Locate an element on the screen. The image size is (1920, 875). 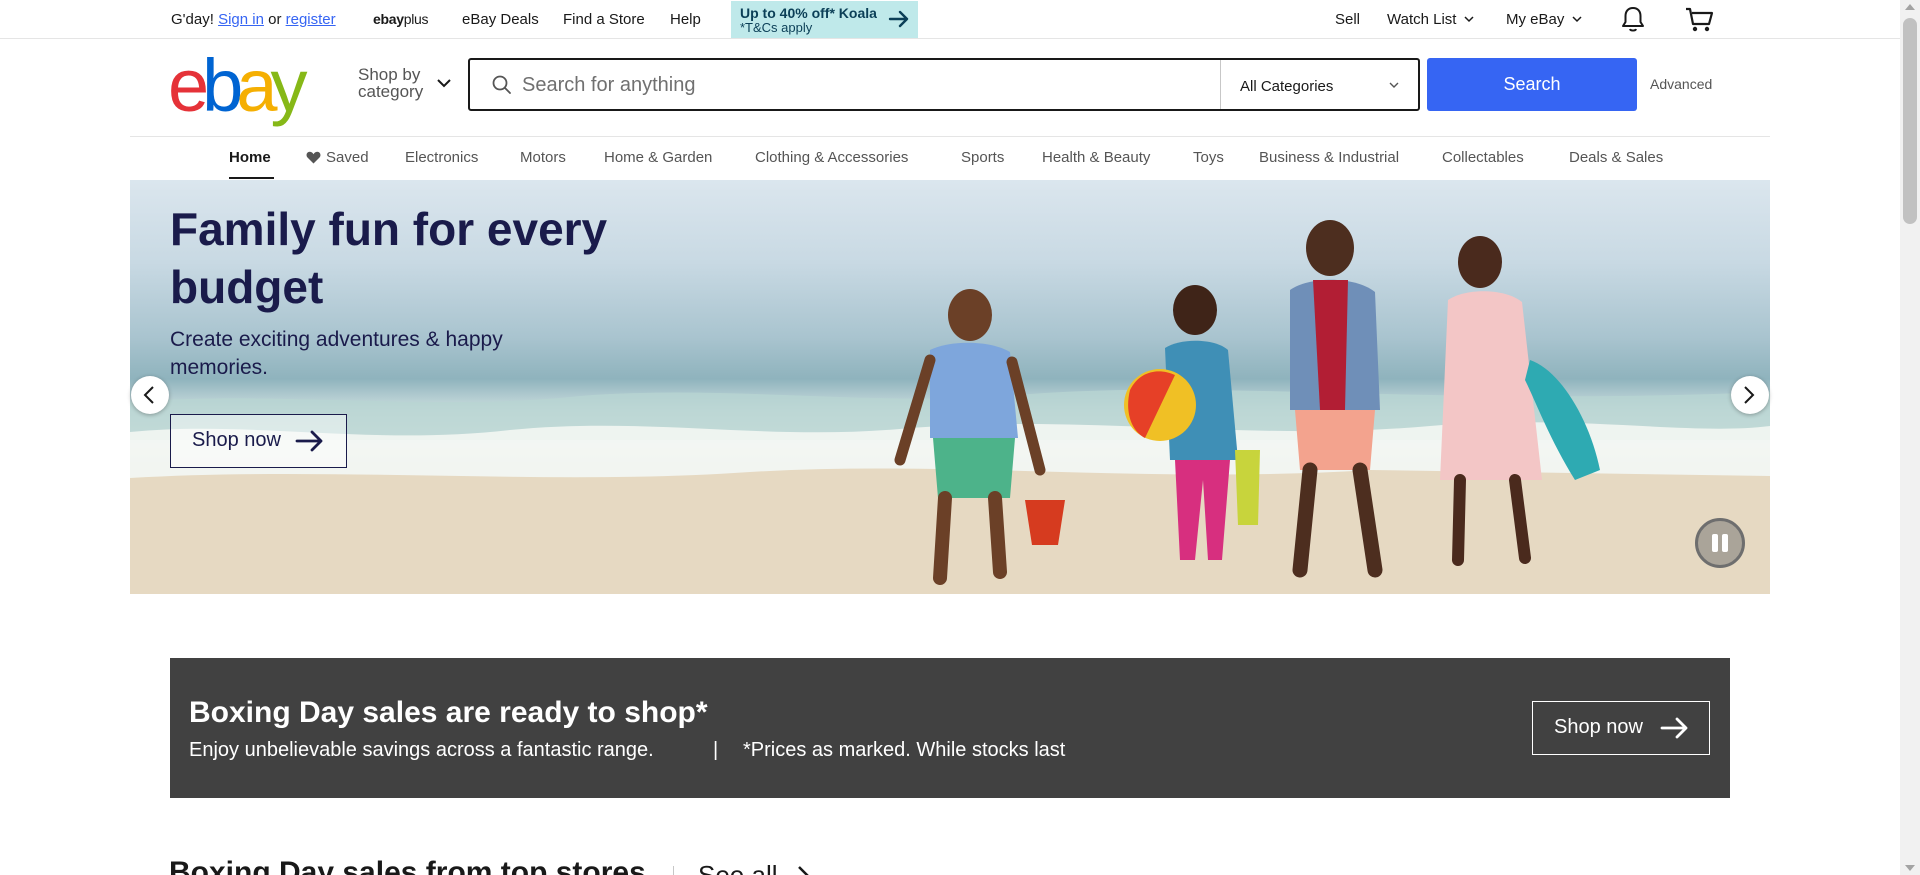
category-label: category is located at coordinates (391, 91).